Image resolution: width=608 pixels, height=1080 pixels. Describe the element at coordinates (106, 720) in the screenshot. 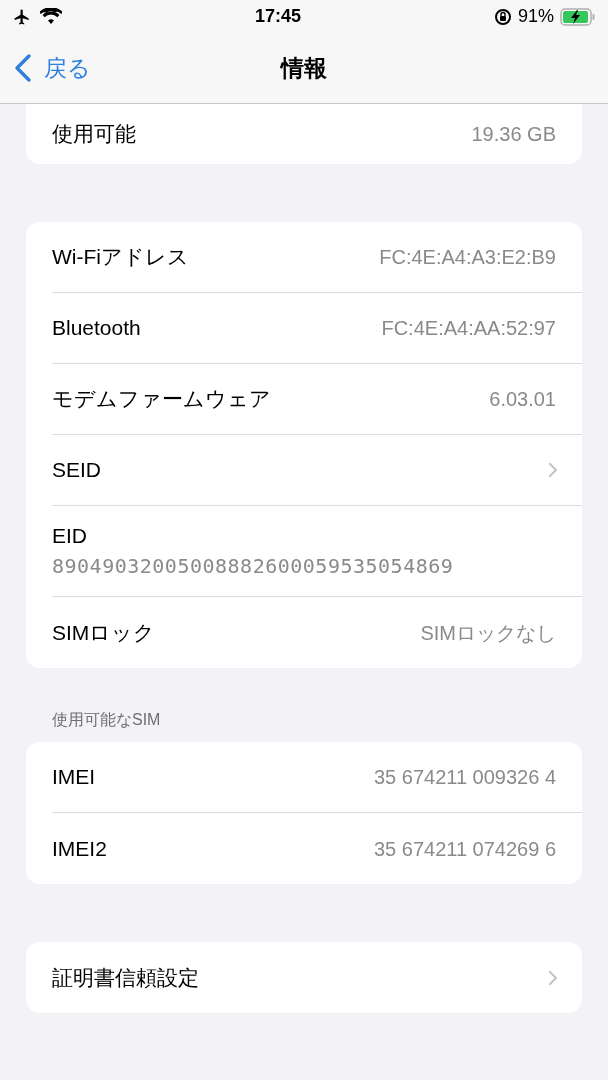

I see `section-header: 使用可能なSIM` at that location.